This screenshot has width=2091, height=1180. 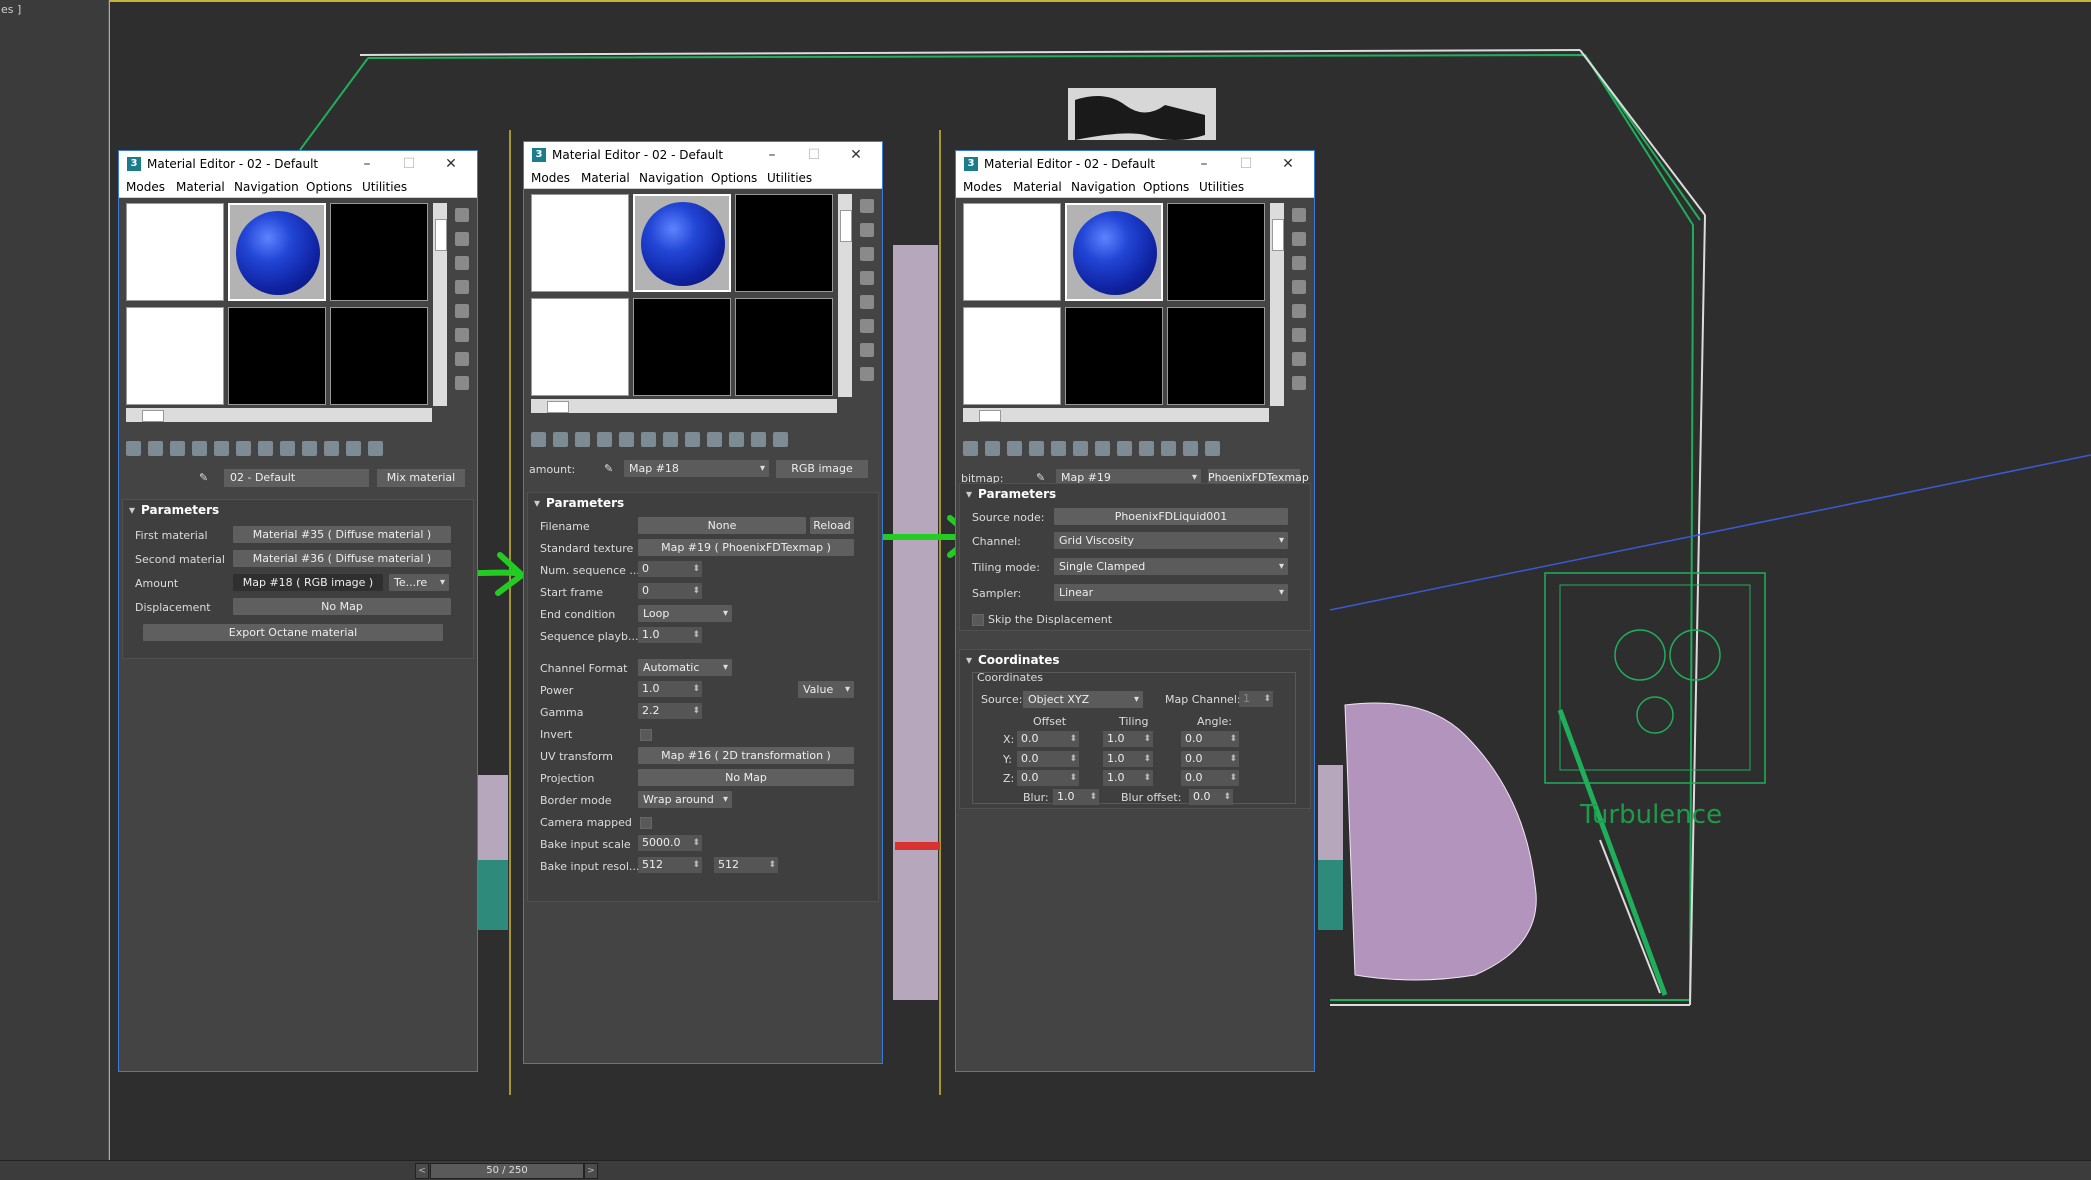 I want to click on slots-vertical-scrollbar, so click(x=845, y=295).